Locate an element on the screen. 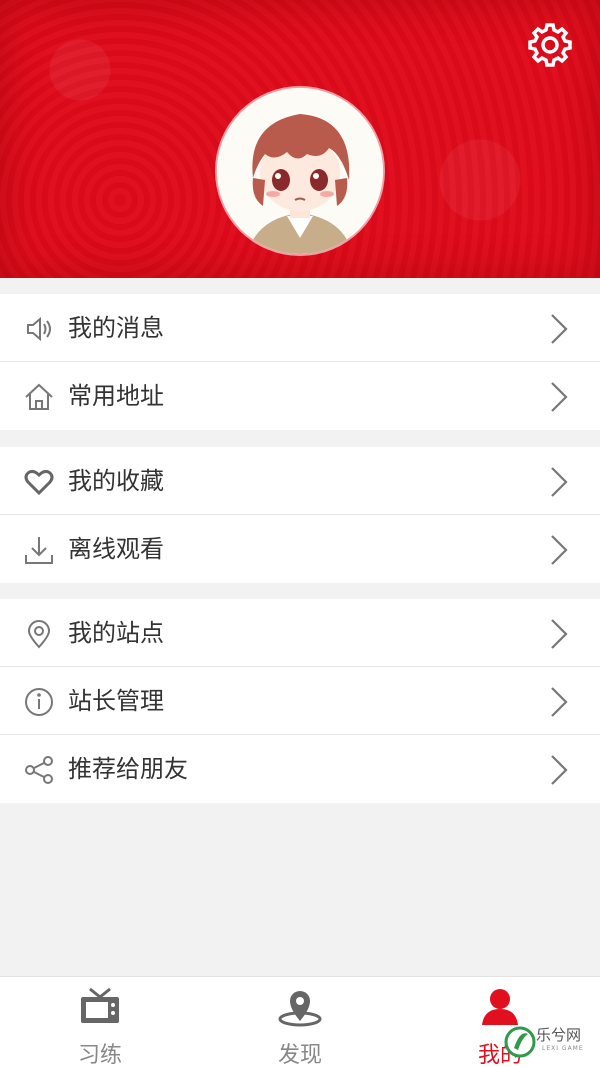 Image resolution: width=600 pixels, height=1067 pixels. watermark-text: 乐兮网 is located at coordinates (559, 1035).